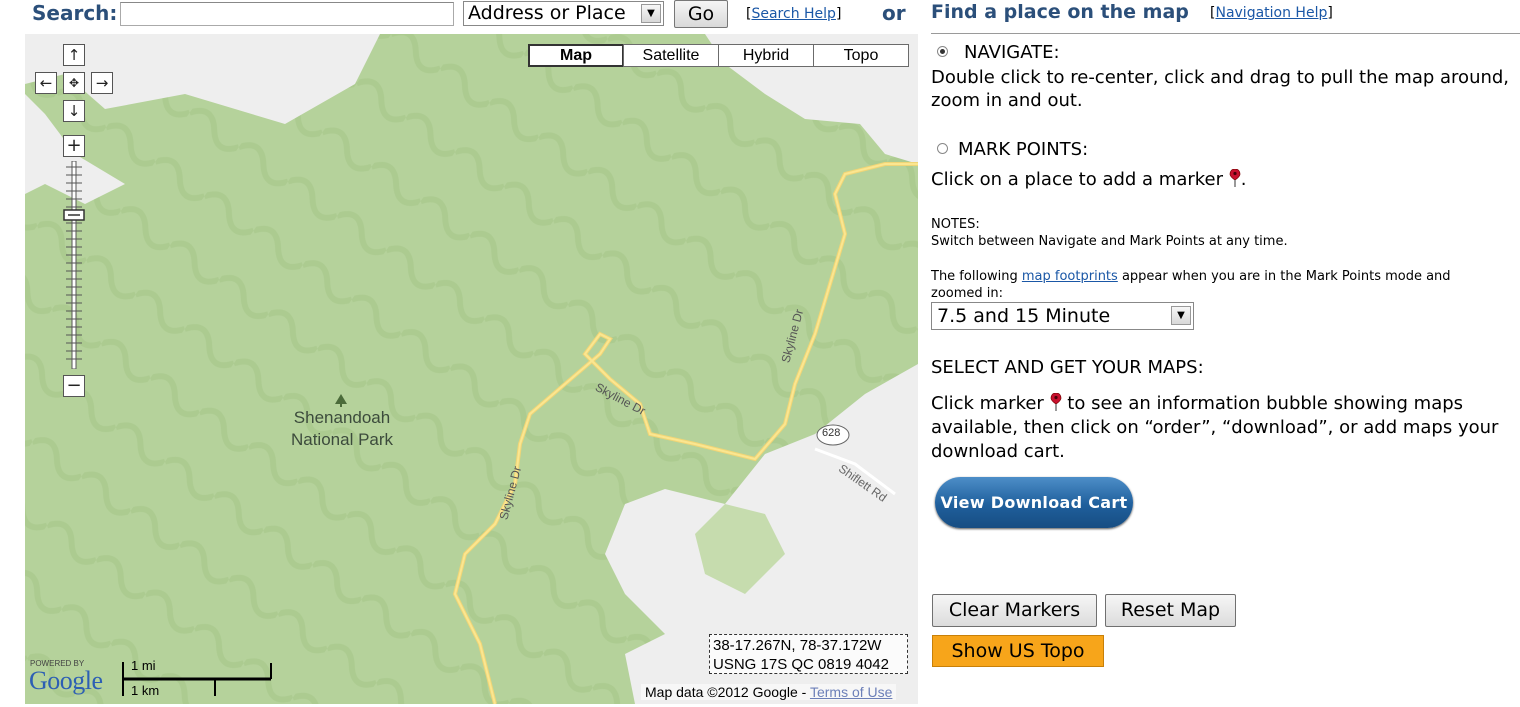 This screenshot has width=1520, height=707. I want to click on or-label: or, so click(894, 13).